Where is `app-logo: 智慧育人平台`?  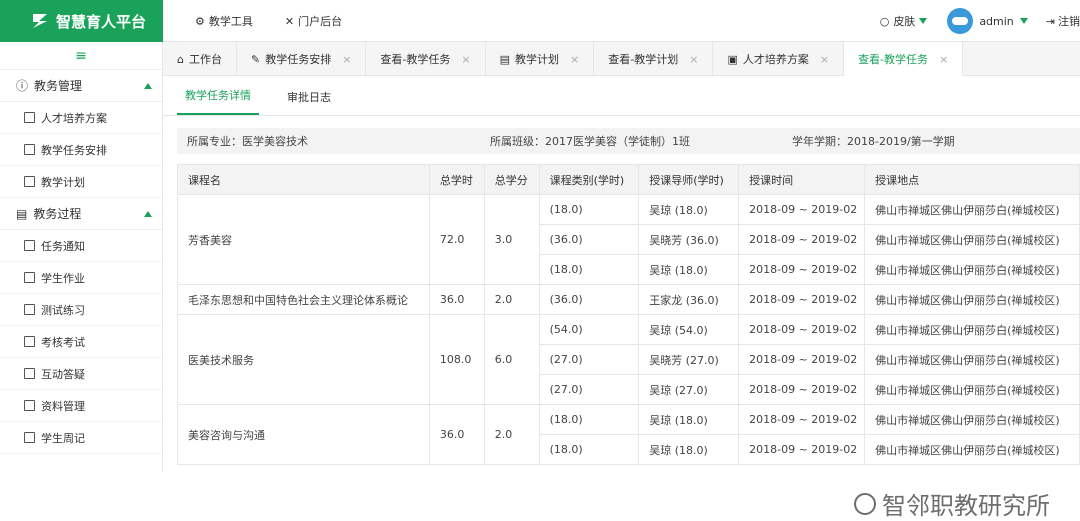
app-logo: 智慧育人平台 is located at coordinates (81, 21).